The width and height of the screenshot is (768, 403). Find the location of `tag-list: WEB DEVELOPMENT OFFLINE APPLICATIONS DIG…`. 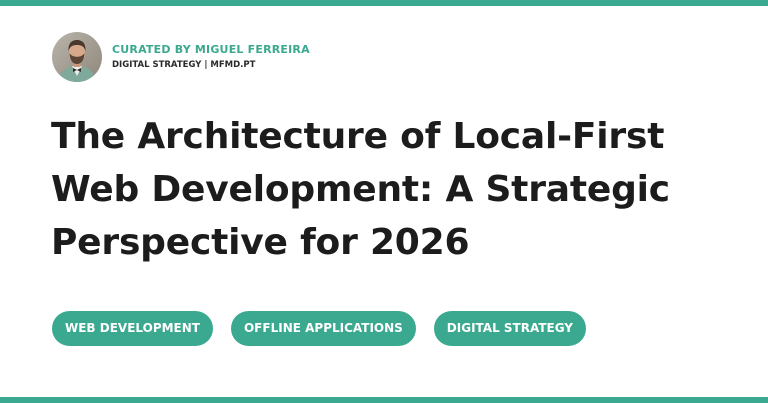

tag-list: WEB DEVELOPMENT OFFLINE APPLICATIONS DIG… is located at coordinates (319, 328).